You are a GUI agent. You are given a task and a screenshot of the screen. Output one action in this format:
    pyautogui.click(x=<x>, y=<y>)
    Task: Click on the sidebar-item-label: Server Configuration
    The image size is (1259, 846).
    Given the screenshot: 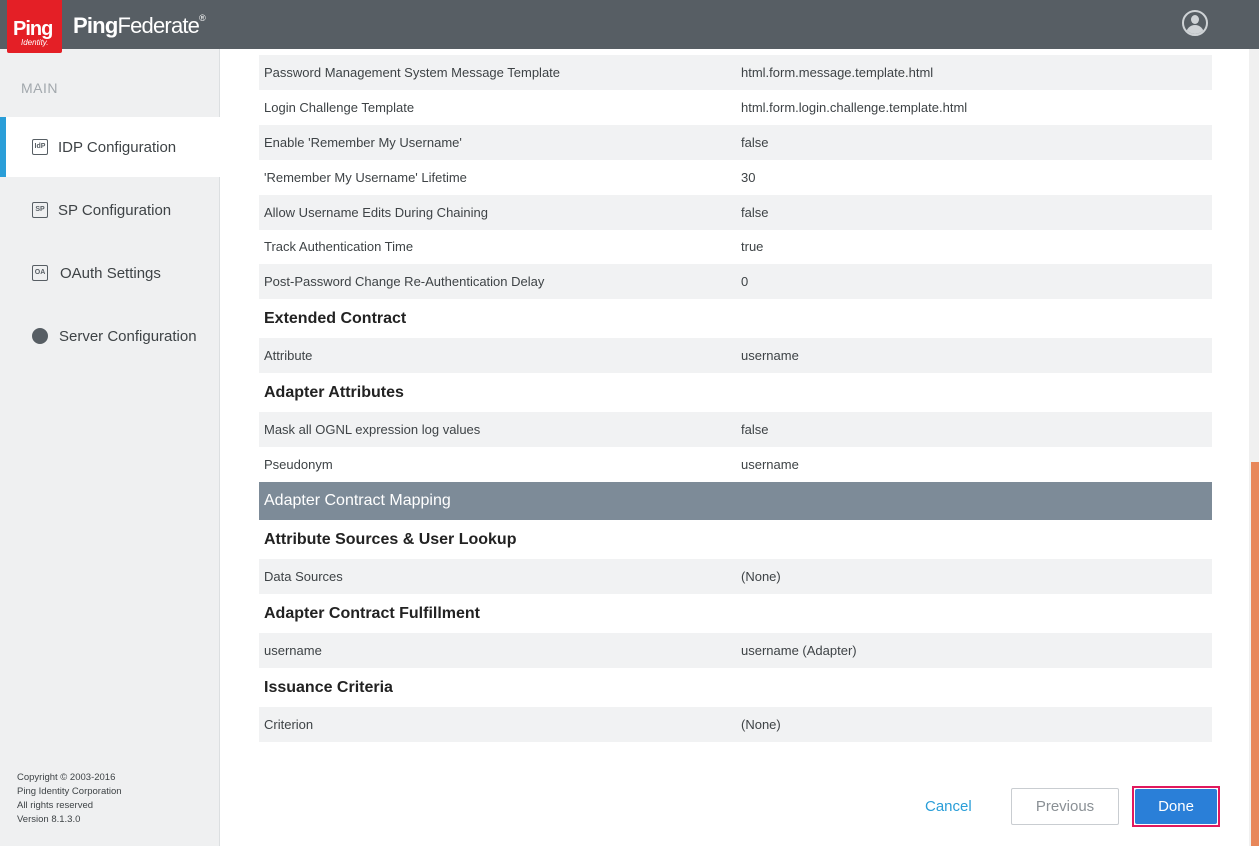 What is the action you would take?
    pyautogui.click(x=128, y=336)
    